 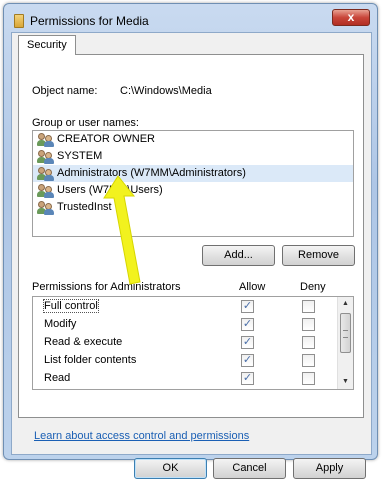 I want to click on perm-label: Full control, so click(x=71, y=306).